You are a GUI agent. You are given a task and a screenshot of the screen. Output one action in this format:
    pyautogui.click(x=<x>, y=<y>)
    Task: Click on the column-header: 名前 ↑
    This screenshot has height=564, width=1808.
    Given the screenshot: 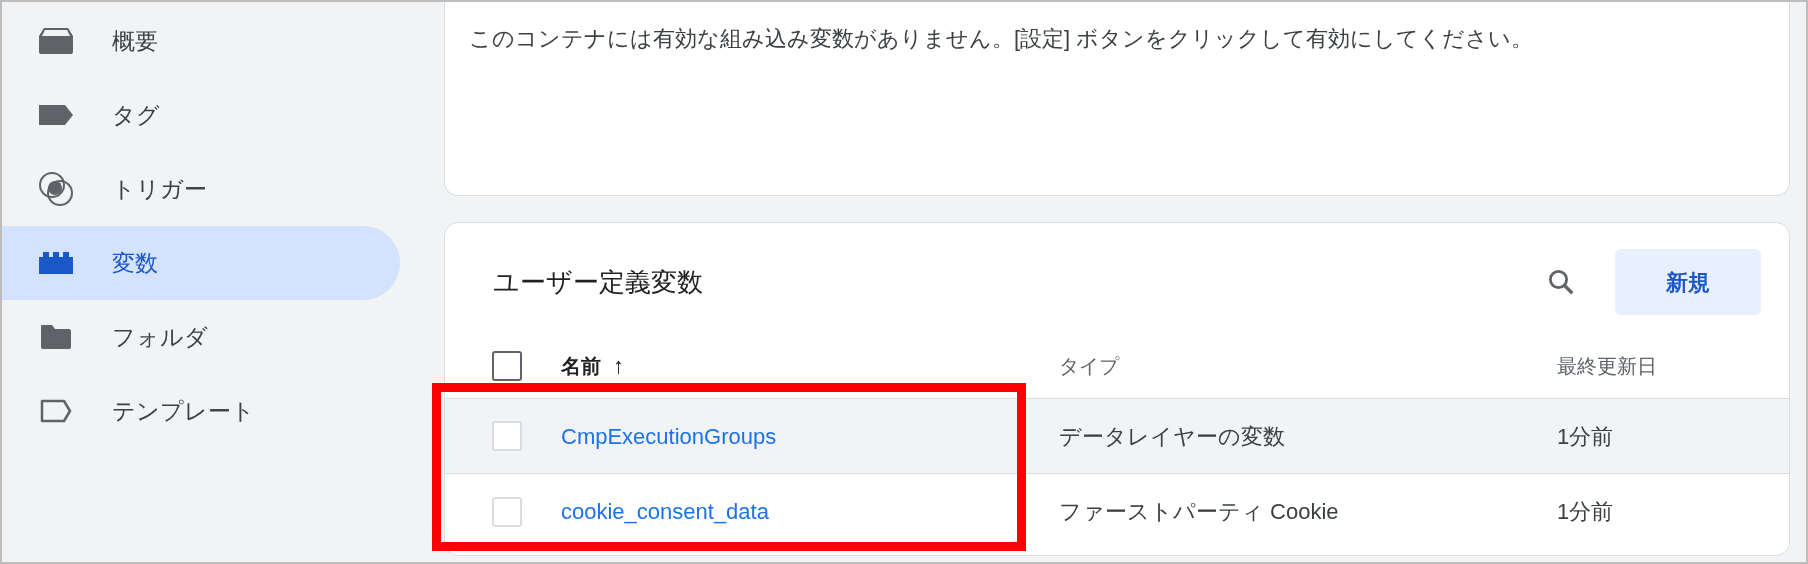 What is the action you would take?
    pyautogui.click(x=810, y=365)
    